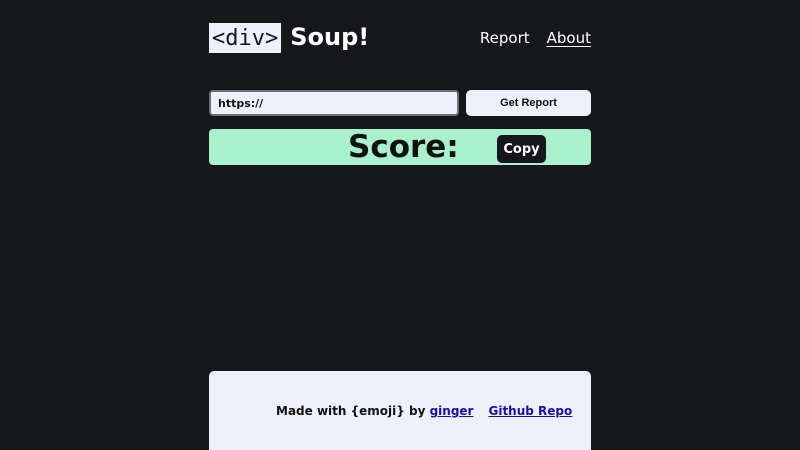 The height and width of the screenshot is (450, 800). I want to click on score-bar: Score: Copy, so click(400, 147).